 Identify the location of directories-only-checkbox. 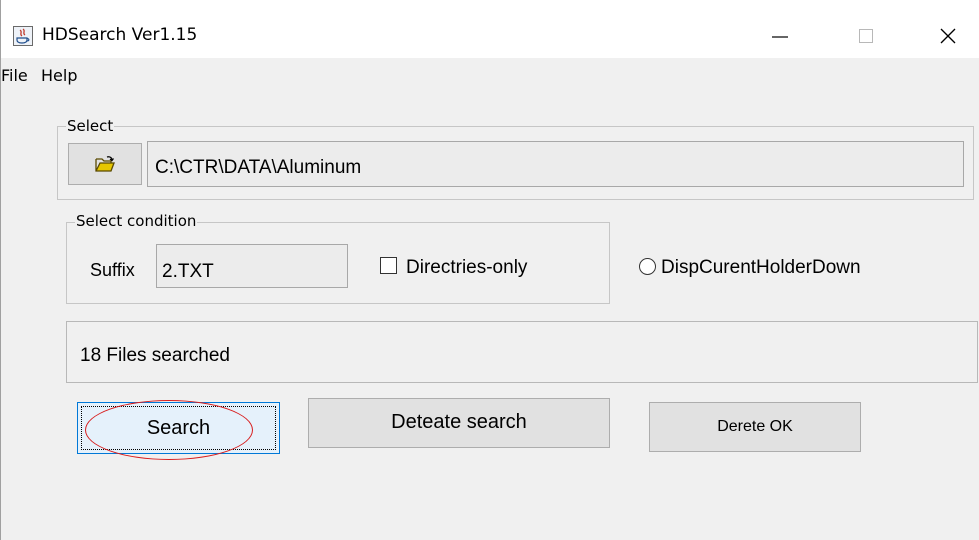
(388, 265).